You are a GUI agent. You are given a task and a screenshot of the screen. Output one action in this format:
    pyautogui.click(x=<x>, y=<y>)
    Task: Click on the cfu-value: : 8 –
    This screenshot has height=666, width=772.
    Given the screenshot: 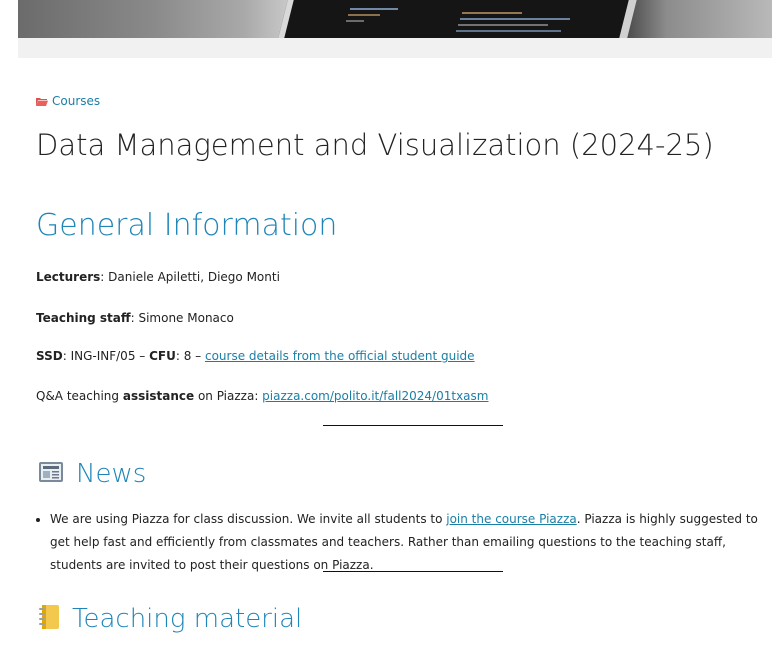 What is the action you would take?
    pyautogui.click(x=190, y=356)
    